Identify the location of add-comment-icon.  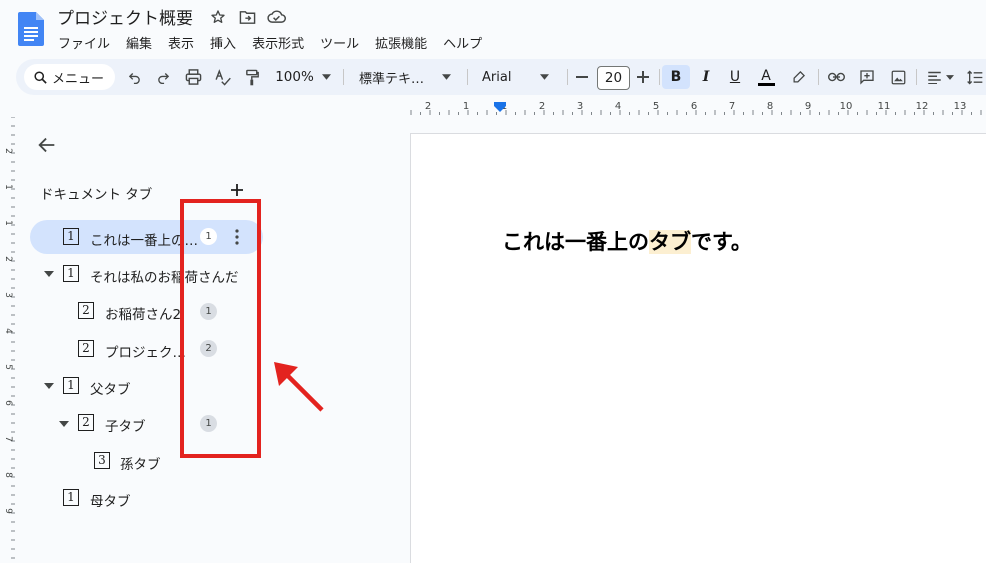
(867, 77).